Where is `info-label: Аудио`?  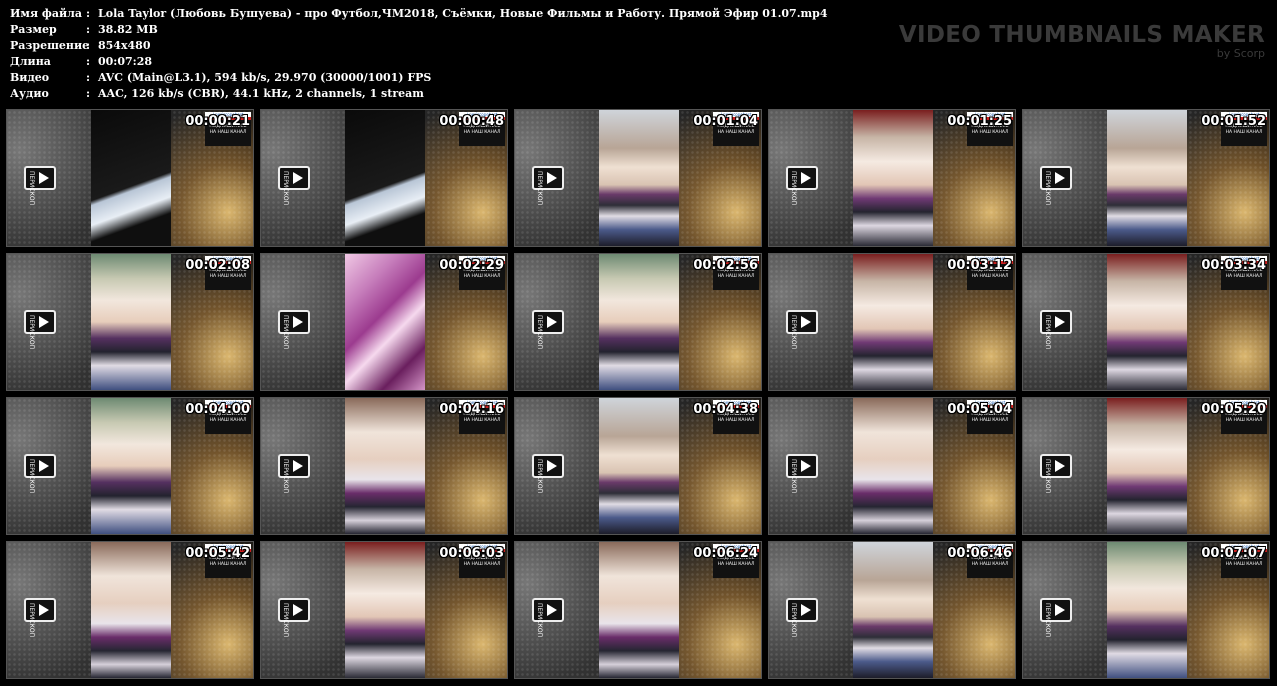
info-label: Аудио is located at coordinates (29, 93).